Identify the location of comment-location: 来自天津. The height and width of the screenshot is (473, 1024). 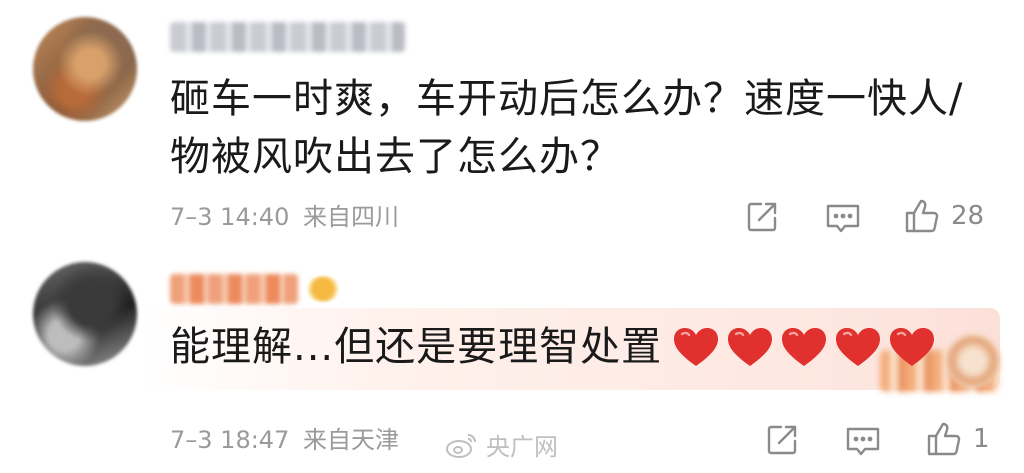
(350, 440).